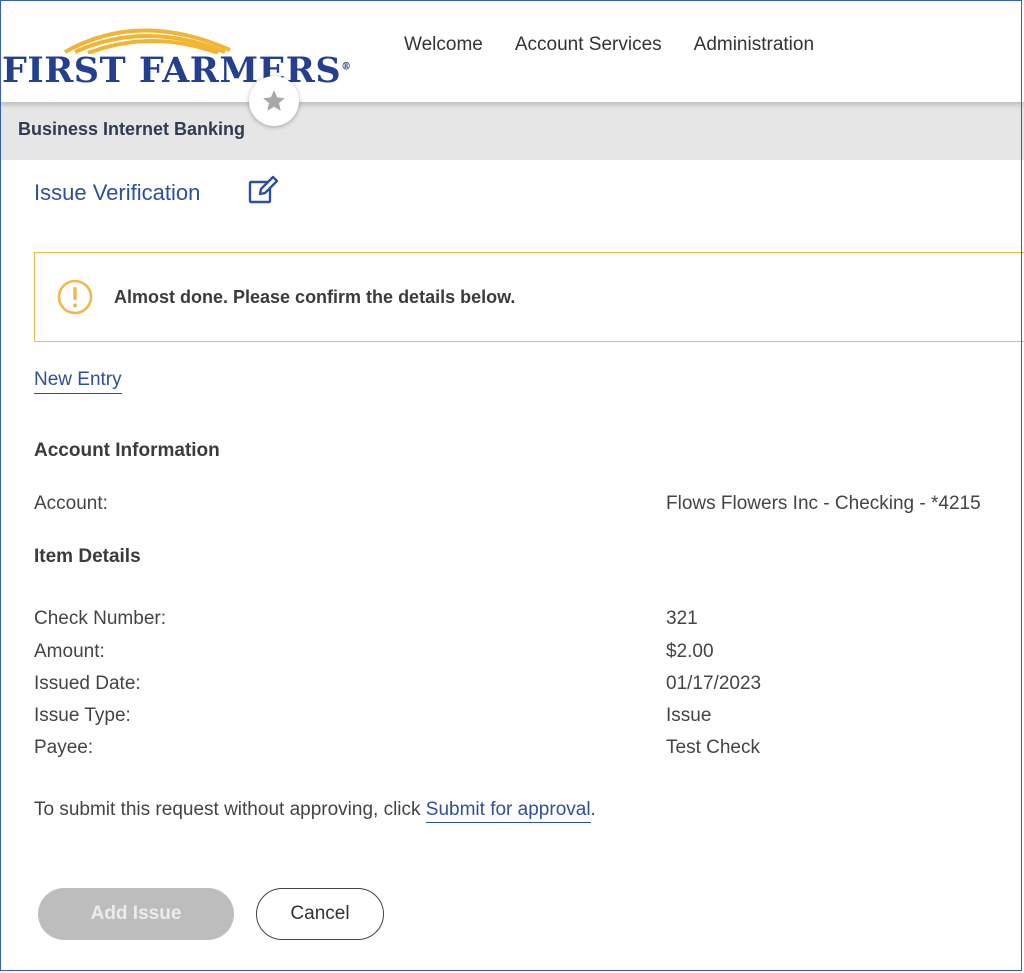 Image resolution: width=1024 pixels, height=973 pixels. What do you see at coordinates (263, 191) in the screenshot?
I see `edit-icon` at bounding box center [263, 191].